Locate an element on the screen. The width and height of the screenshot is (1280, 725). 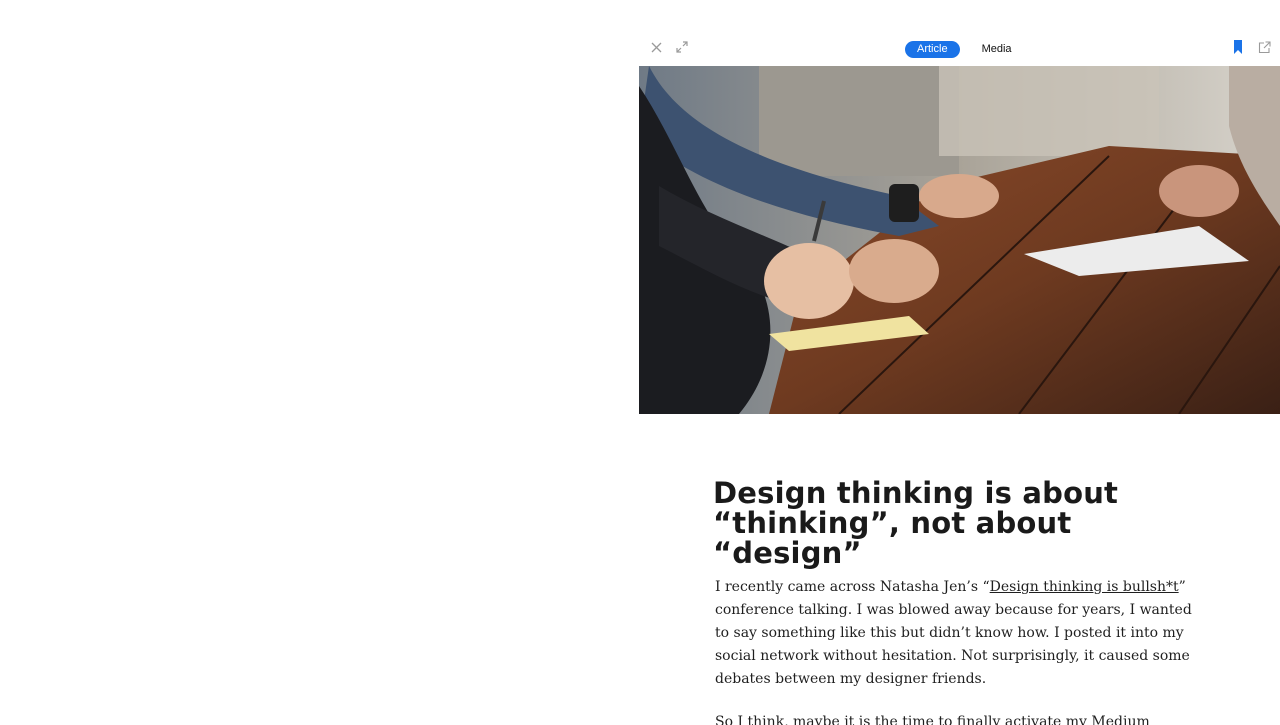
tab-article: Article is located at coordinates (932, 49).